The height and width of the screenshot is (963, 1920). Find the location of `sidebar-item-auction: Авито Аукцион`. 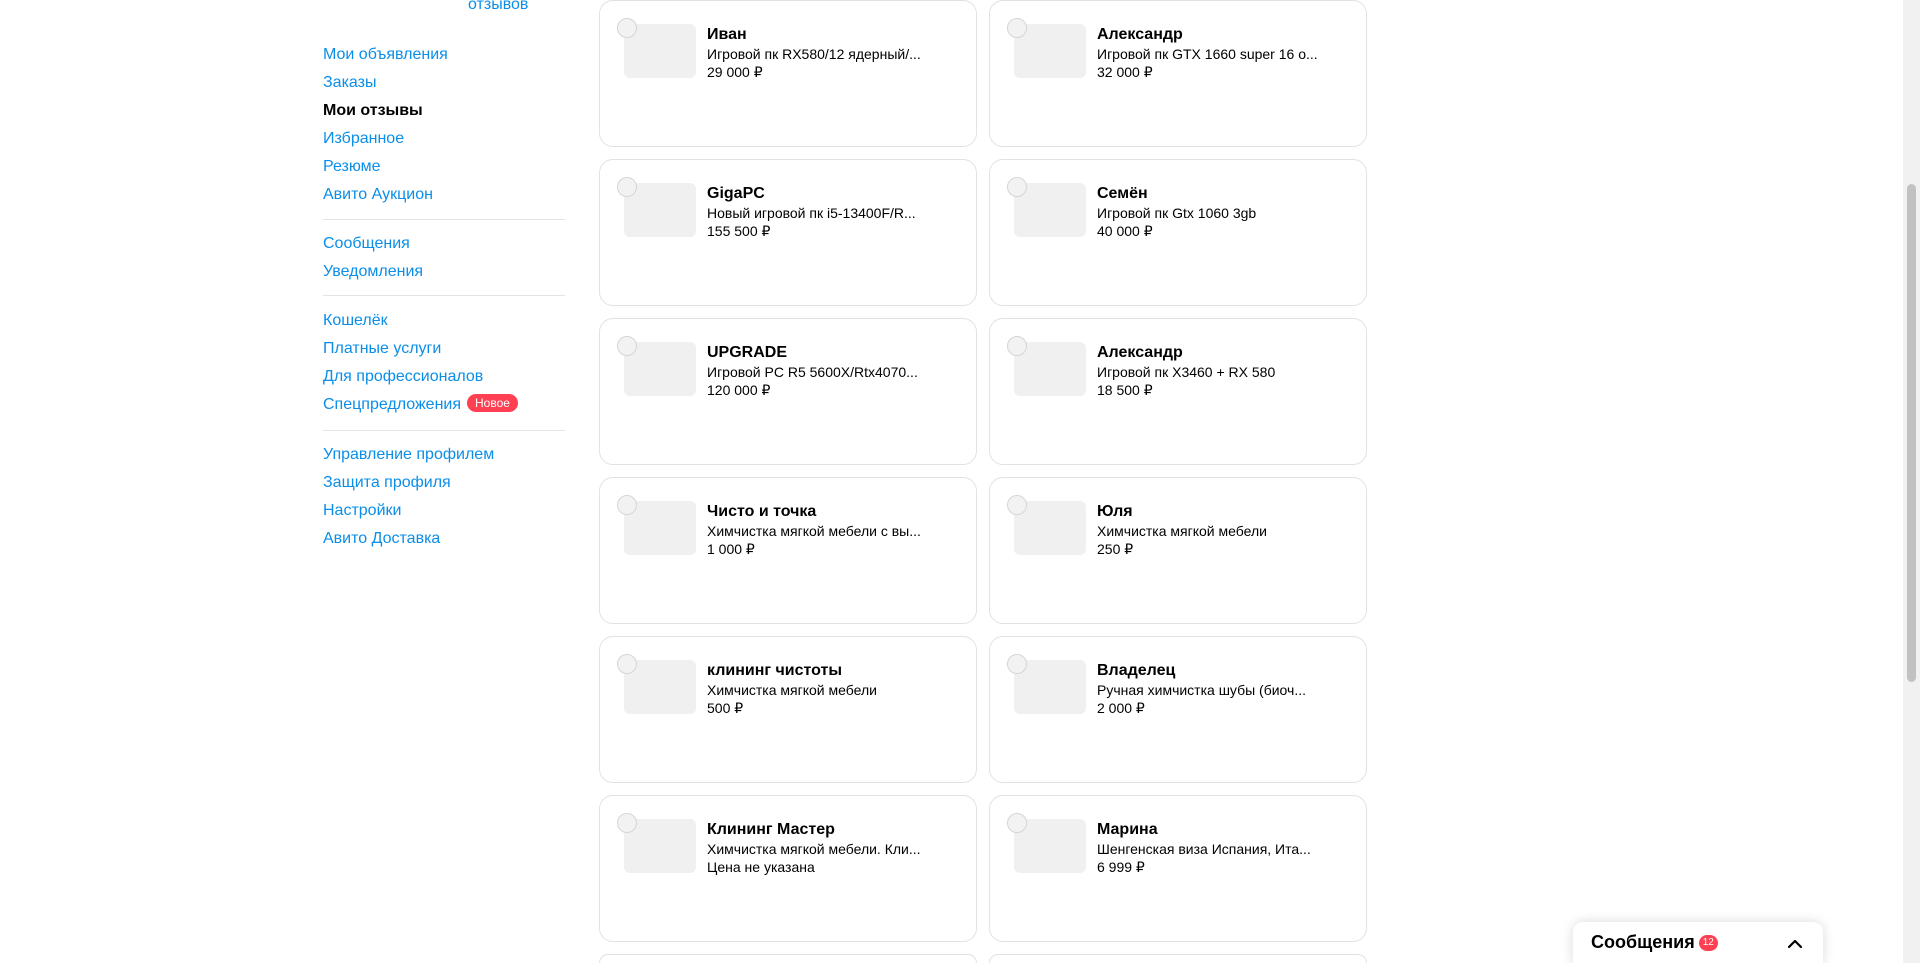

sidebar-item-auction: Авито Аукцион is located at coordinates (444, 195).